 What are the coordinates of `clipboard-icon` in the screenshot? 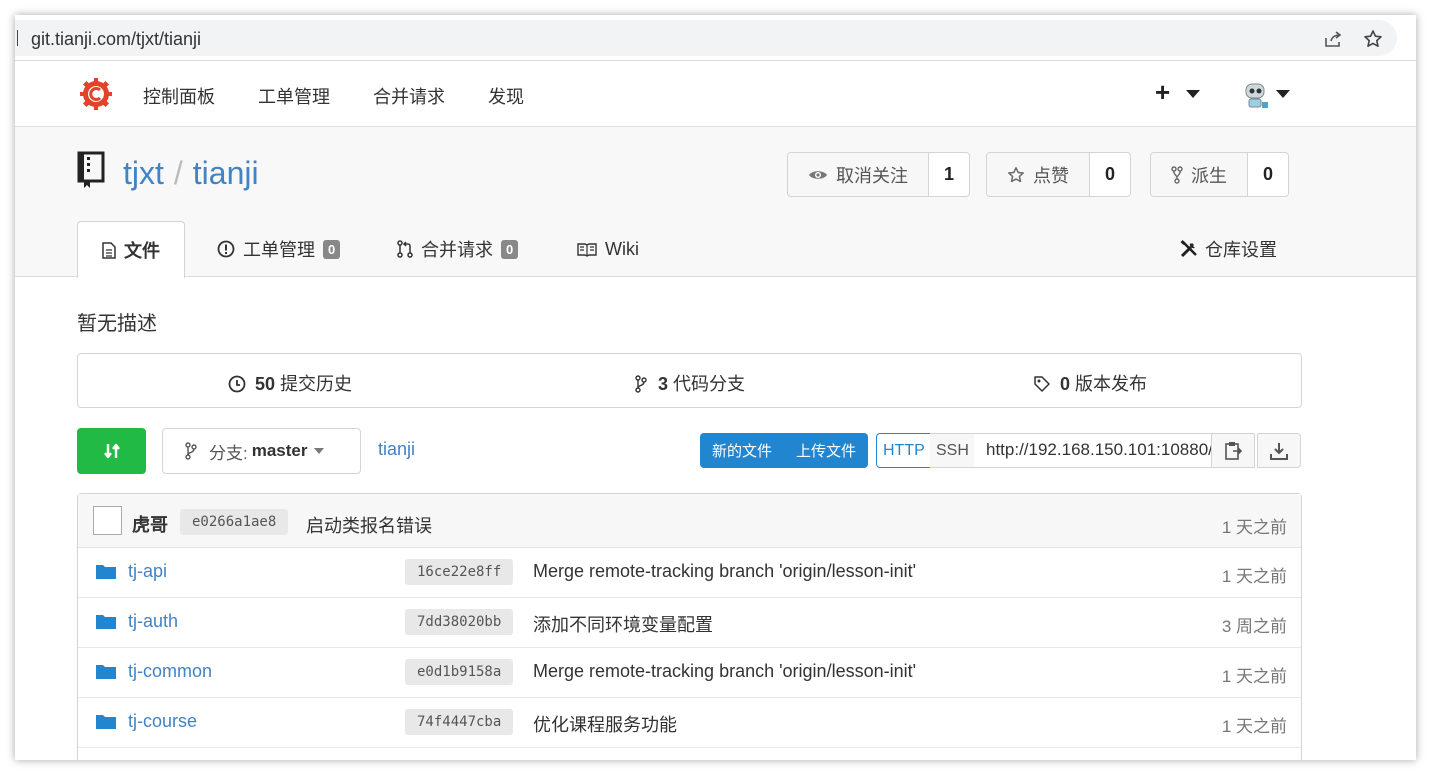 It's located at (1233, 450).